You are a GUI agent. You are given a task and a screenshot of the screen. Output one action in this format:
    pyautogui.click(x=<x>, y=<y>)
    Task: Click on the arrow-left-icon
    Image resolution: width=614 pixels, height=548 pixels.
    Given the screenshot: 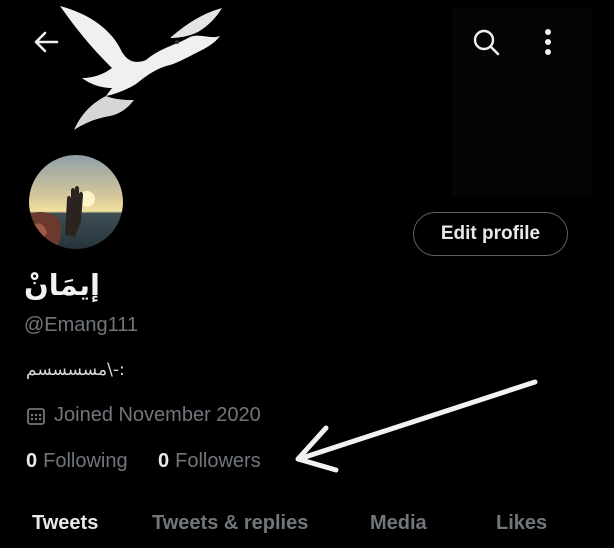 What is the action you would take?
    pyautogui.click(x=46, y=42)
    